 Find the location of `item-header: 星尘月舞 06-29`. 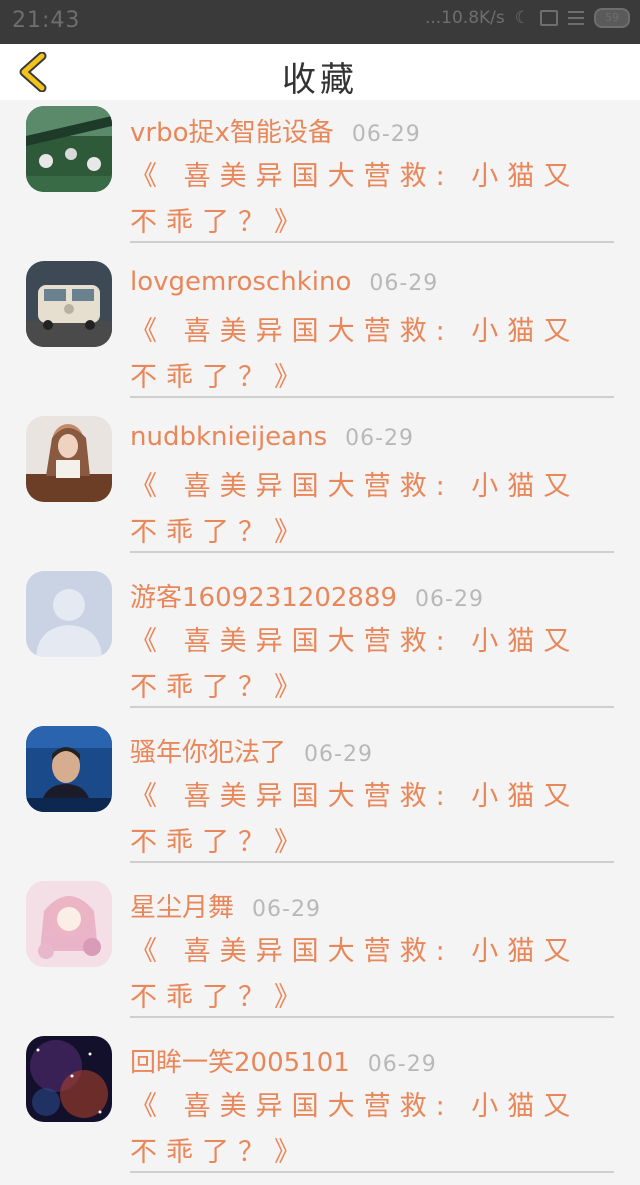

item-header: 星尘月舞 06-29 is located at coordinates (225, 905).